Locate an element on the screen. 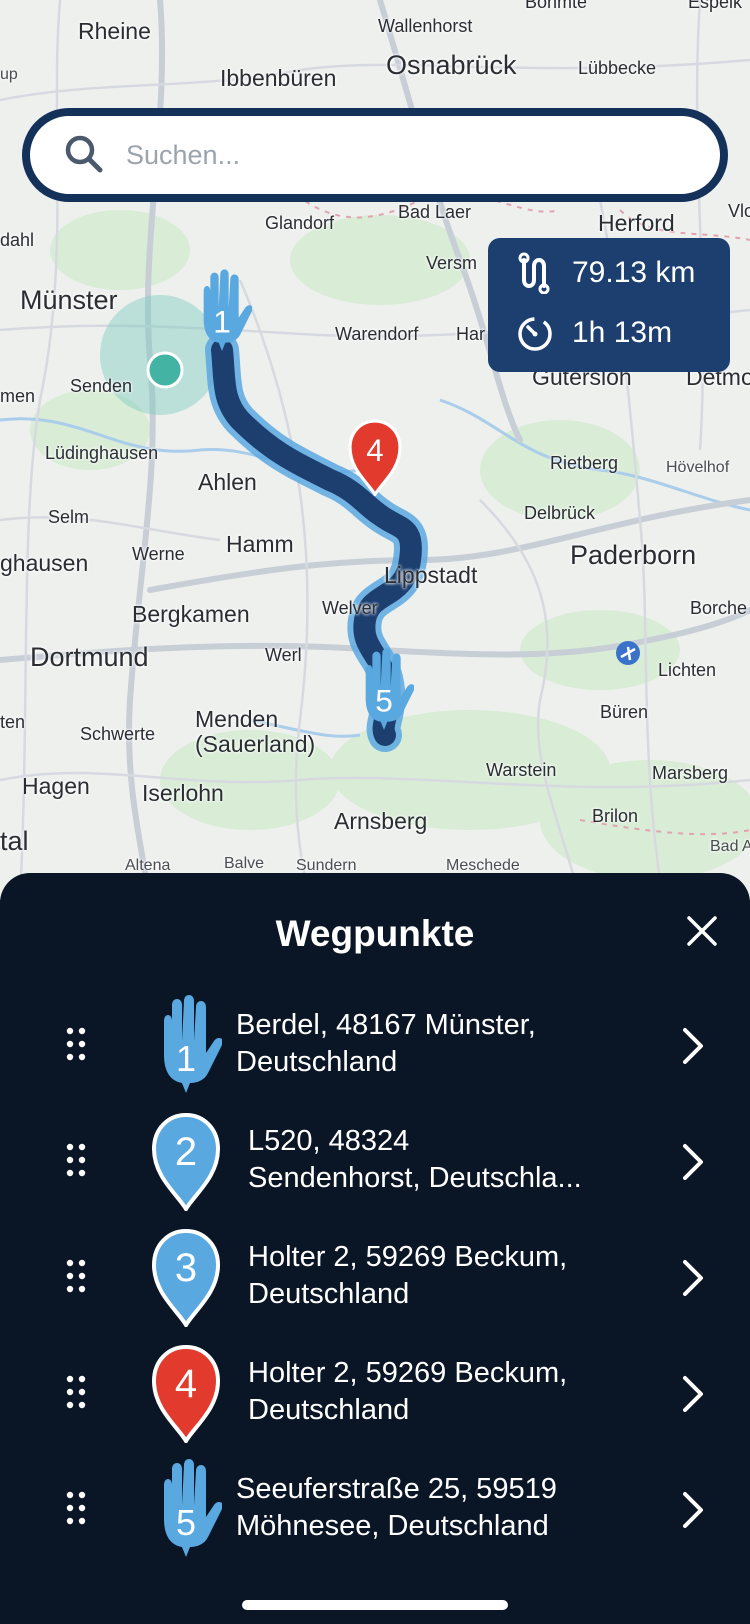  map-place-label: Glandorf is located at coordinates (300, 223).